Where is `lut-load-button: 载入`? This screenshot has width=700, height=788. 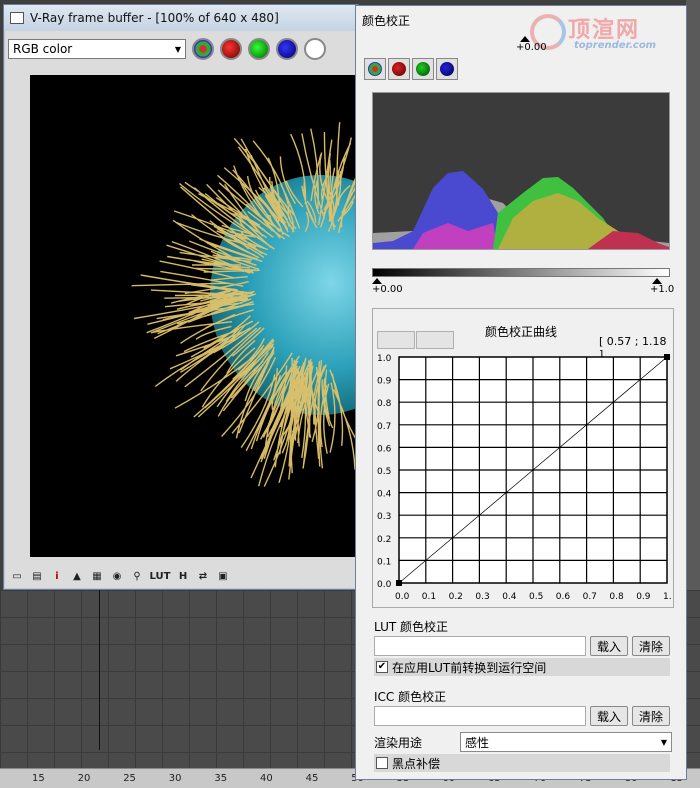 lut-load-button: 载入 is located at coordinates (609, 646).